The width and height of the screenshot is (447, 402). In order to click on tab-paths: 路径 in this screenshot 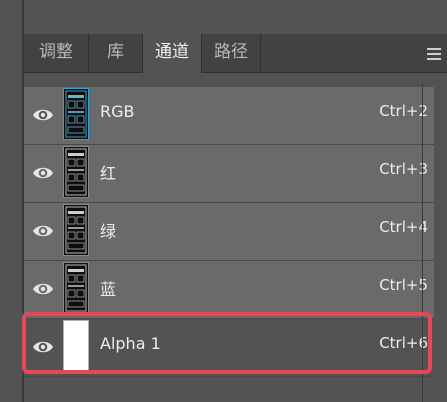, I will do `click(231, 53)`.